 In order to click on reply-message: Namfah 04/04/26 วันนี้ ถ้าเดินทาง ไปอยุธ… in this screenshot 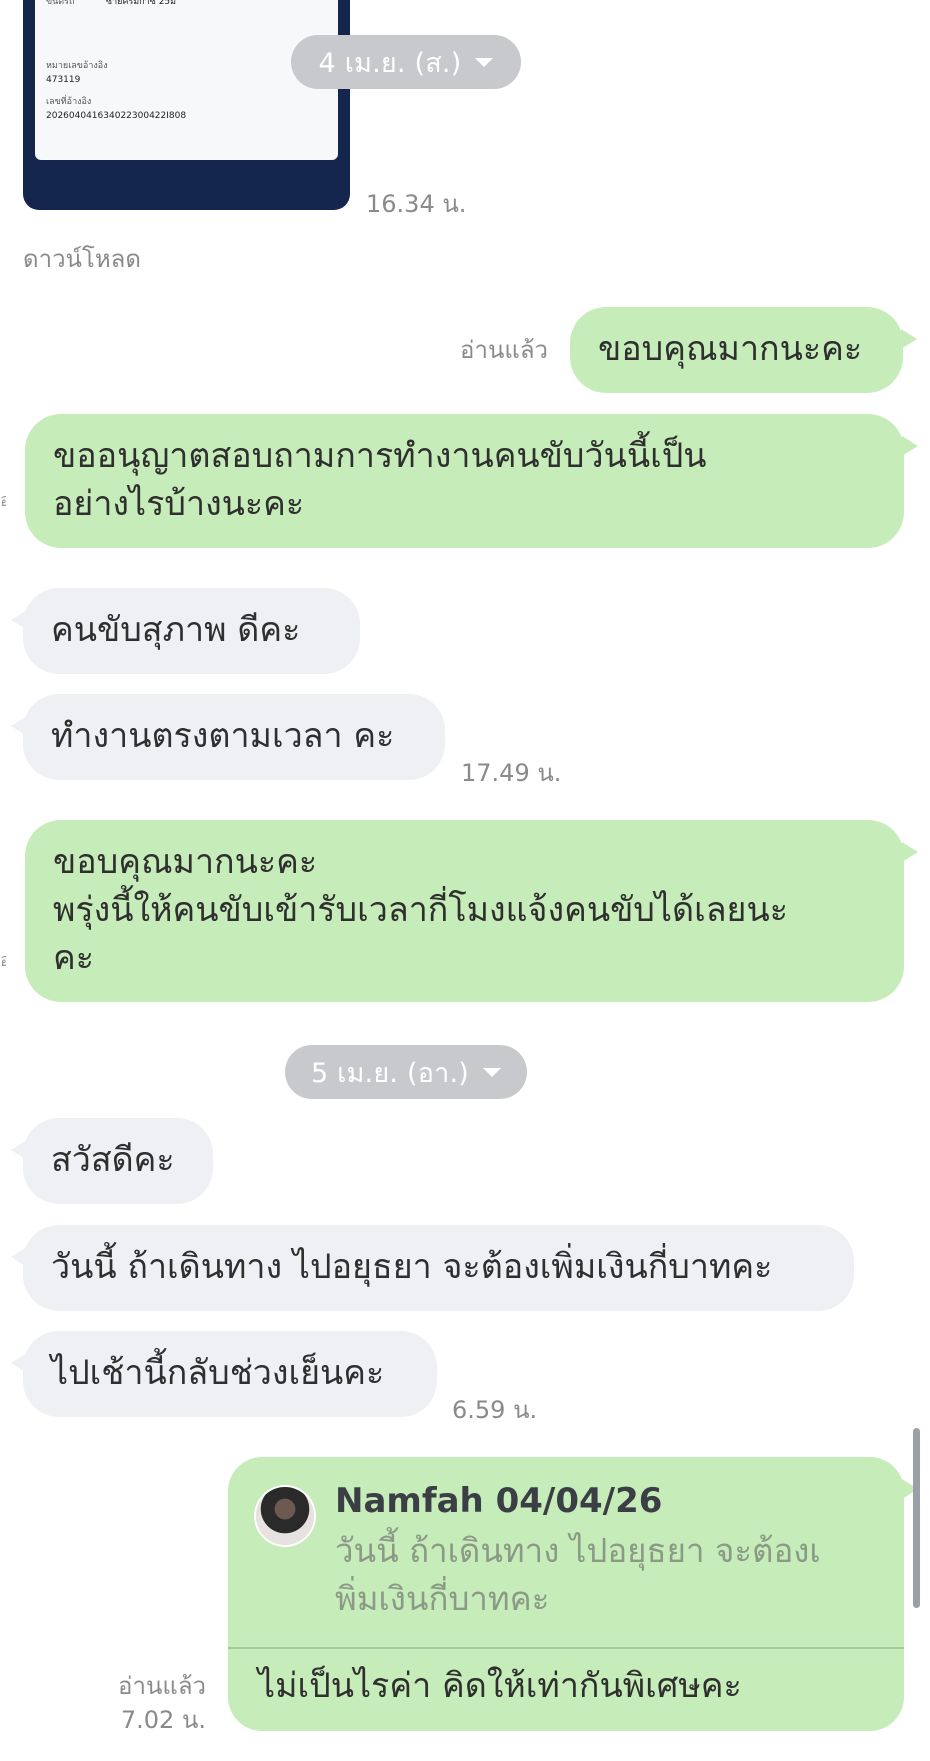, I will do `click(573, 1594)`.